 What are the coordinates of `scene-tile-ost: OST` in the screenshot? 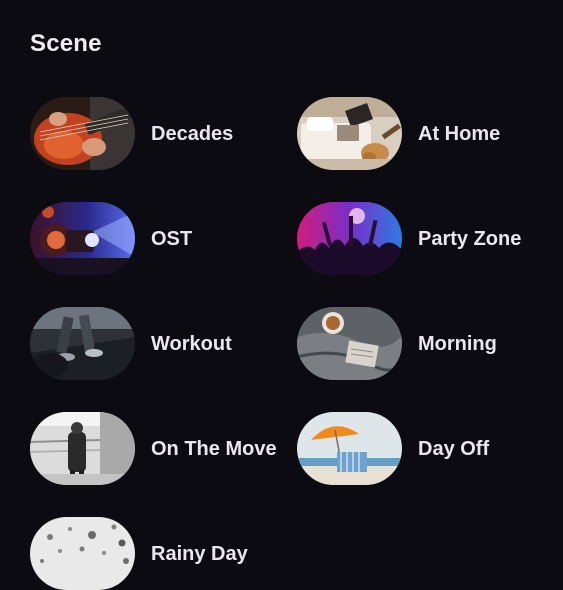 It's located at (170, 238).